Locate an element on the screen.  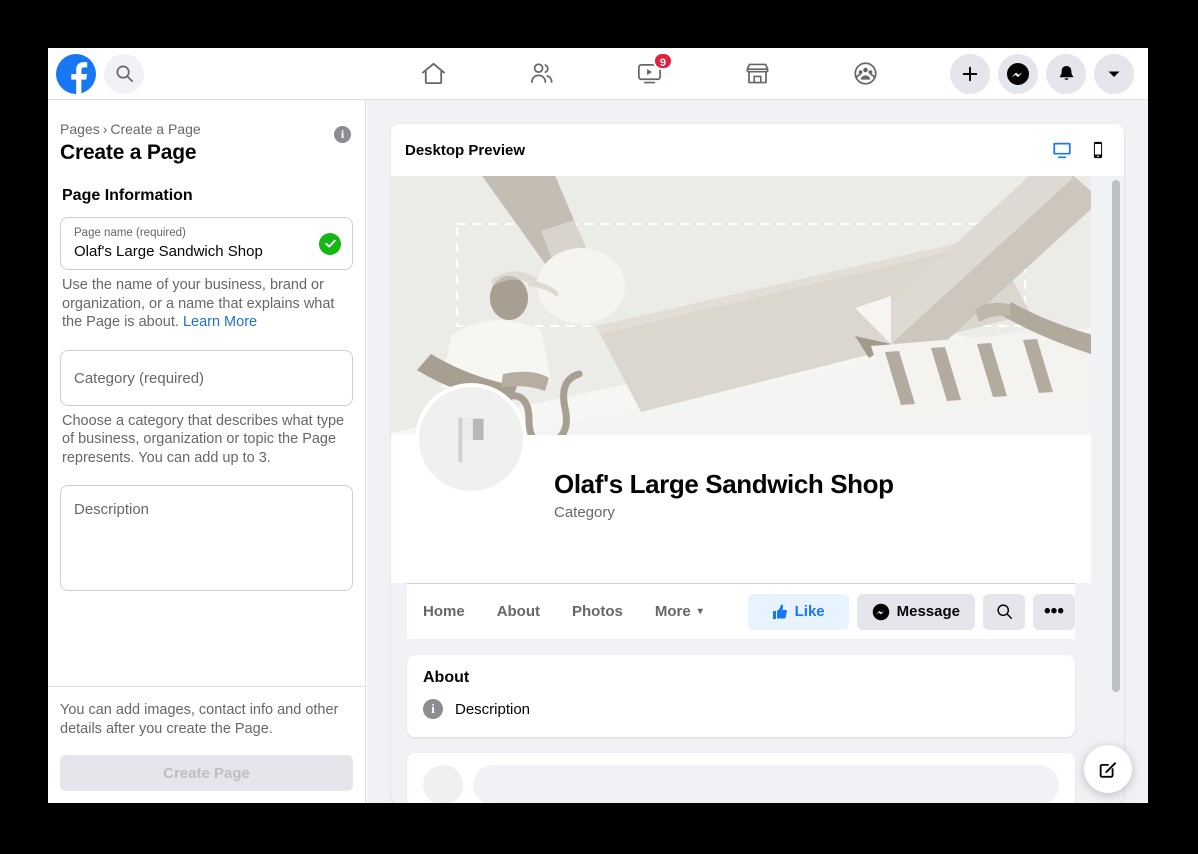
facebook-logo is located at coordinates (76, 73).